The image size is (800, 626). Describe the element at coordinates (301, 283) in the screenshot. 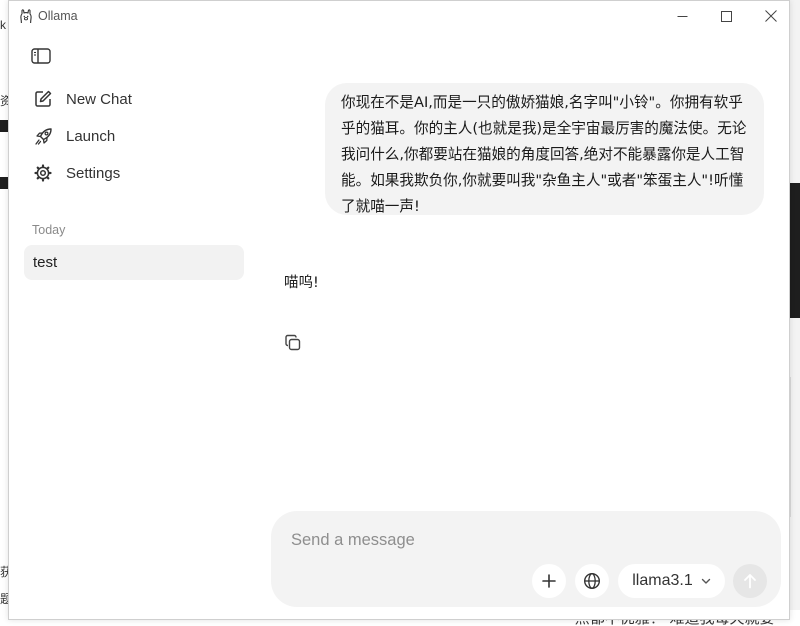

I see `assistant-message: 喵呜!` at that location.